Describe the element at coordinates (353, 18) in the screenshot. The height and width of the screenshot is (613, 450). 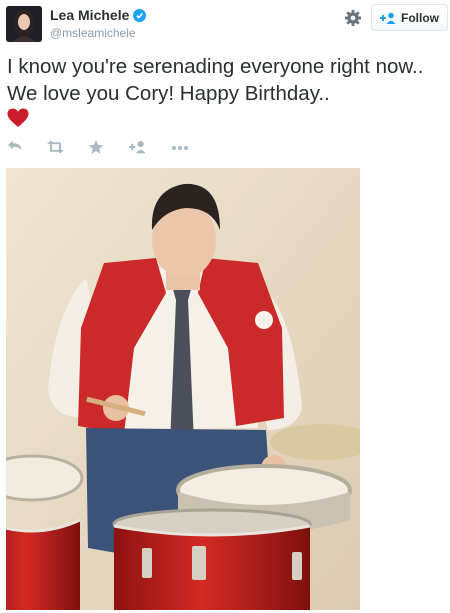
I see `gear-icon` at that location.